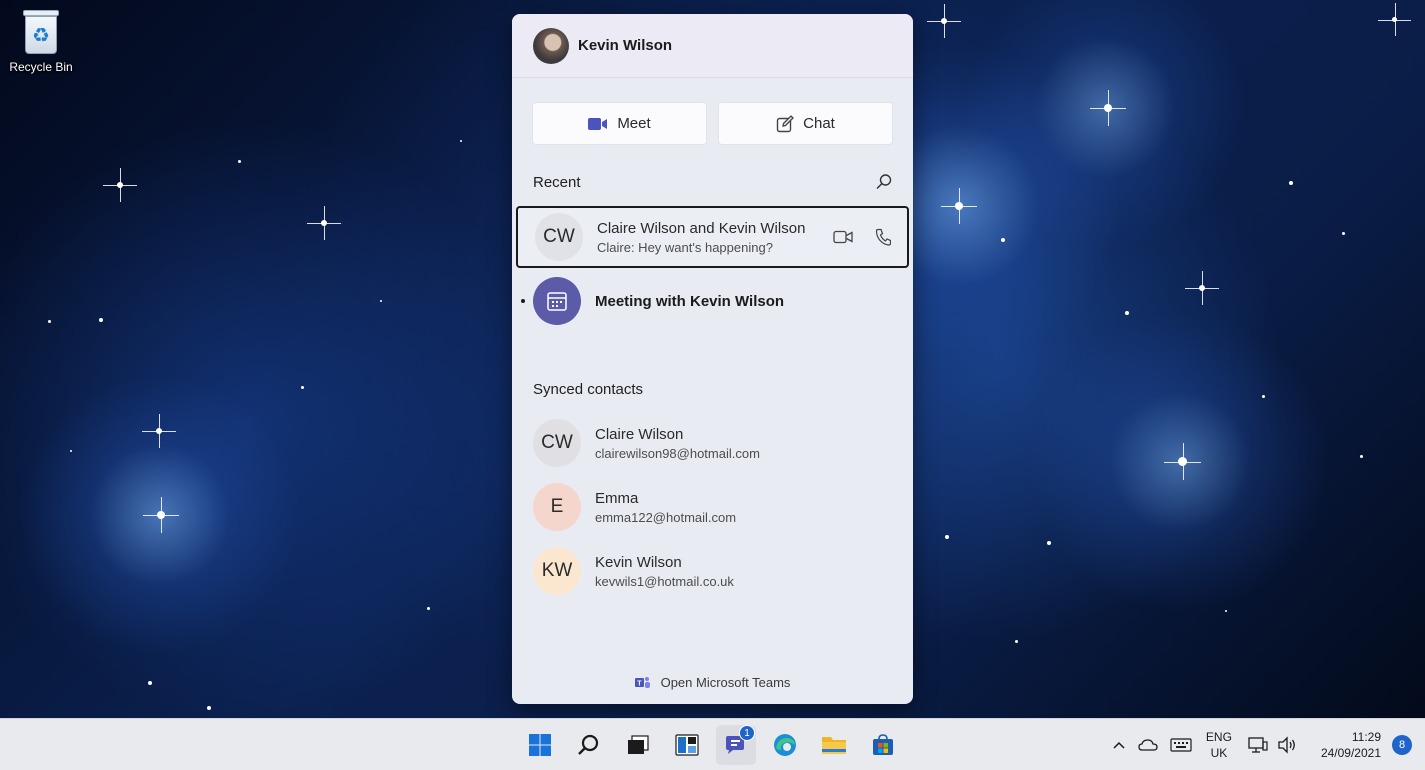 This screenshot has width=1425, height=770. Describe the element at coordinates (1218, 737) in the screenshot. I see `language-code: ENG` at that location.